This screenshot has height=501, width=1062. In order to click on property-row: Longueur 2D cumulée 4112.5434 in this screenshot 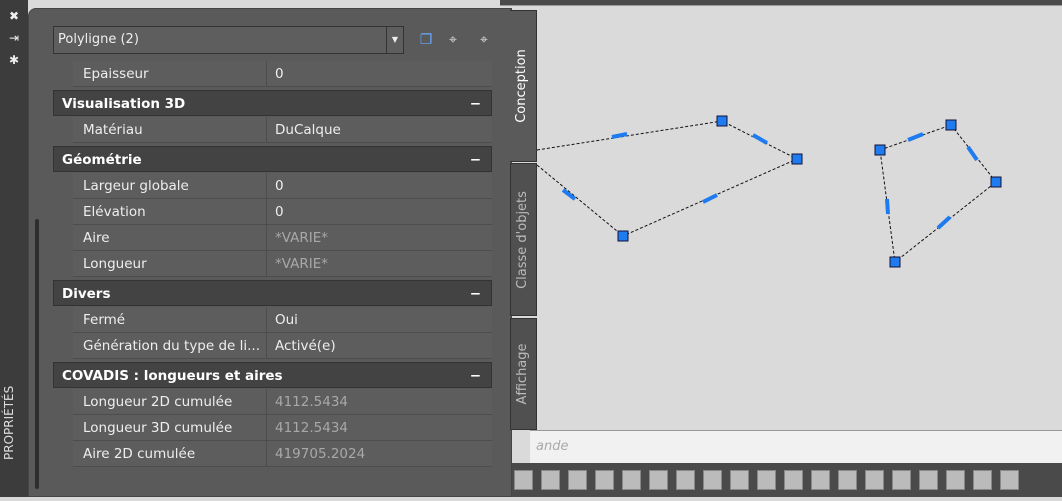, I will do `click(282, 402)`.